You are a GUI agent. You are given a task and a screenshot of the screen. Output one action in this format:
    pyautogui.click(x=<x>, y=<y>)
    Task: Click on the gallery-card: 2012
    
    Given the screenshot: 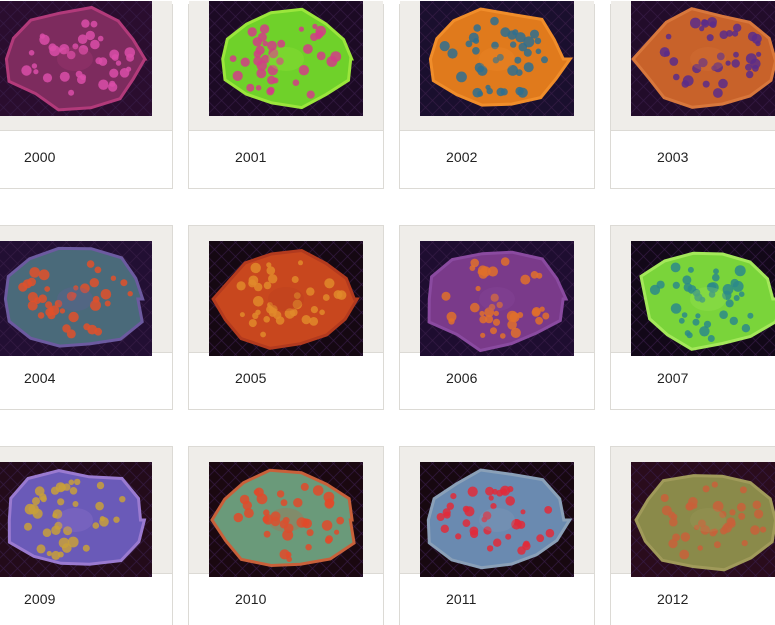 What is the action you would take?
    pyautogui.click(x=692, y=535)
    